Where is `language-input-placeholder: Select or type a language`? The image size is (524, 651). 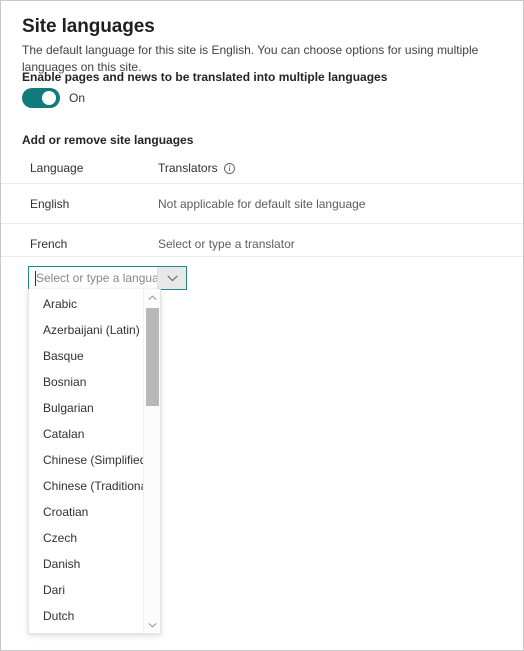
language-input-placeholder: Select or type a language is located at coordinates (96, 278).